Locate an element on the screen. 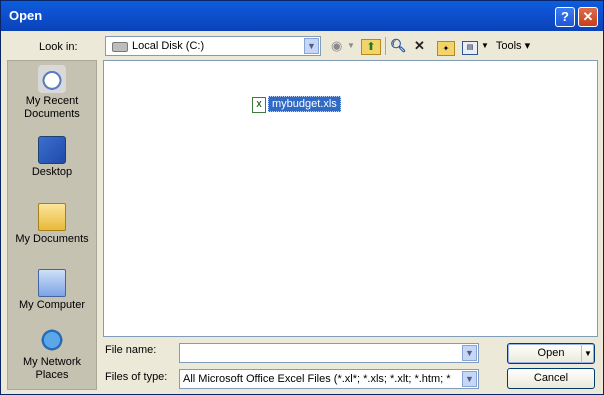 This screenshot has width=604, height=395. recent-documents-icon is located at coordinates (52, 79).